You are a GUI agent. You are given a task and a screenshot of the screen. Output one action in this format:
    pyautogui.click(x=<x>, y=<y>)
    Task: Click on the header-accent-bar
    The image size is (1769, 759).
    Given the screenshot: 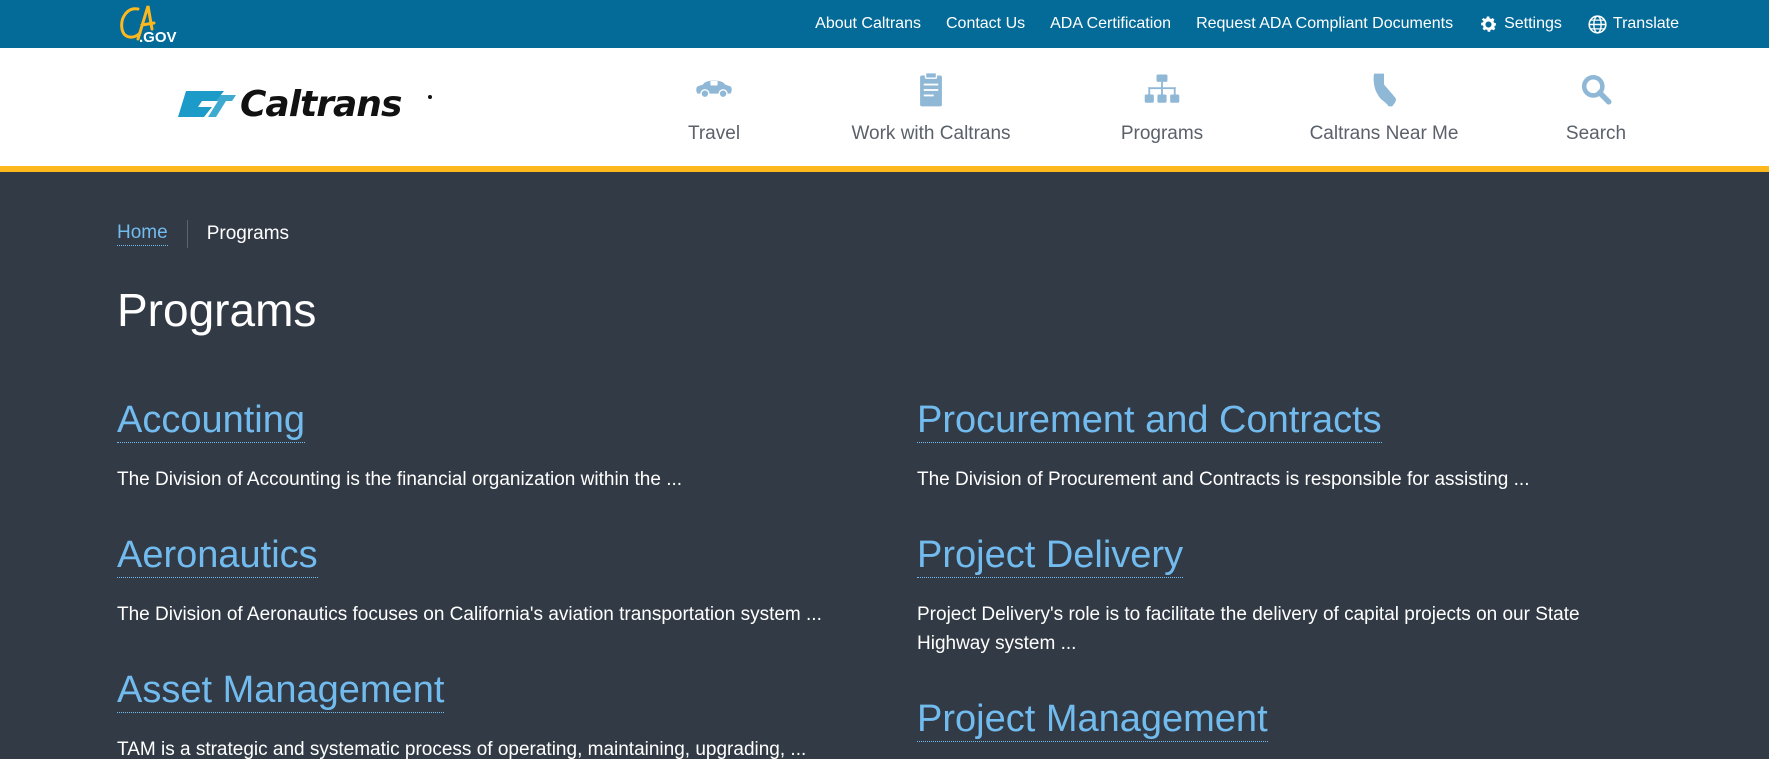 What is the action you would take?
    pyautogui.click(x=884, y=169)
    